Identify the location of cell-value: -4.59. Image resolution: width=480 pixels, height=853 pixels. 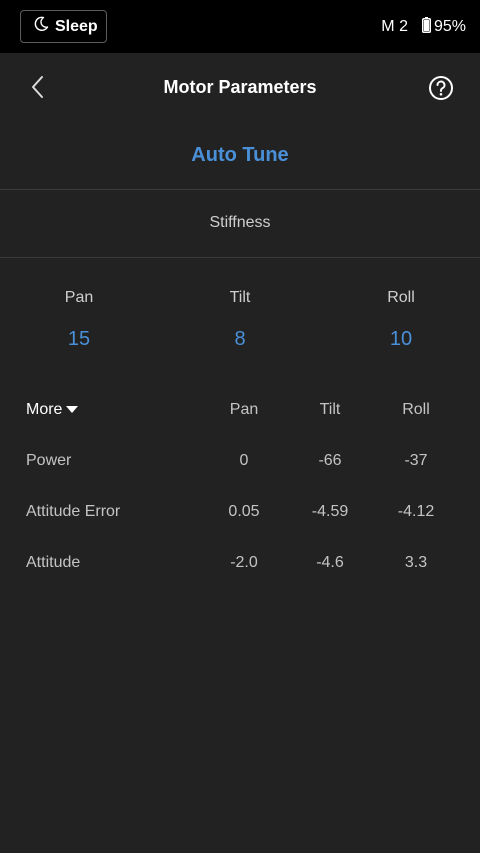
(330, 511).